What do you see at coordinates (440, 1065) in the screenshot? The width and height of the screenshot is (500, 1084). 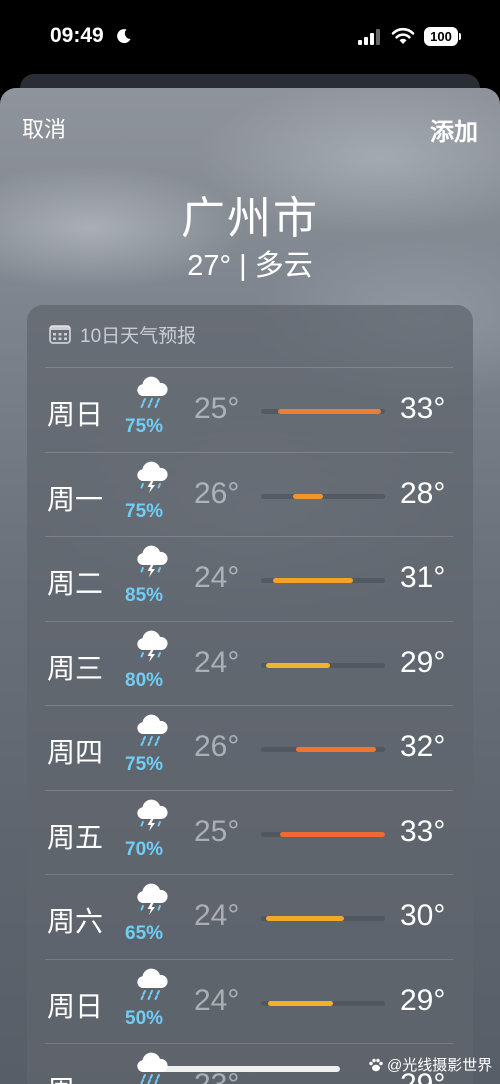 I see `watermark-text: @光线摄影世界` at bounding box center [440, 1065].